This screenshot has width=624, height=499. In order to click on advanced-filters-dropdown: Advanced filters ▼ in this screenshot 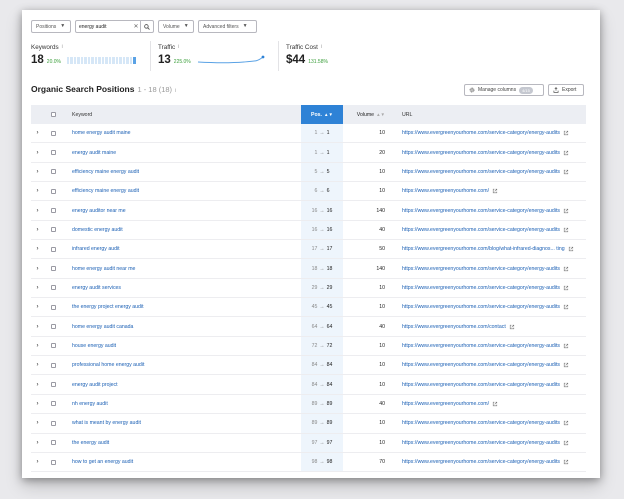, I will do `click(227, 26)`.